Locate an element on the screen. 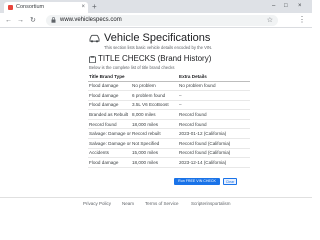  table-cell: Branded as Rebuilt is located at coordinates (109, 114).